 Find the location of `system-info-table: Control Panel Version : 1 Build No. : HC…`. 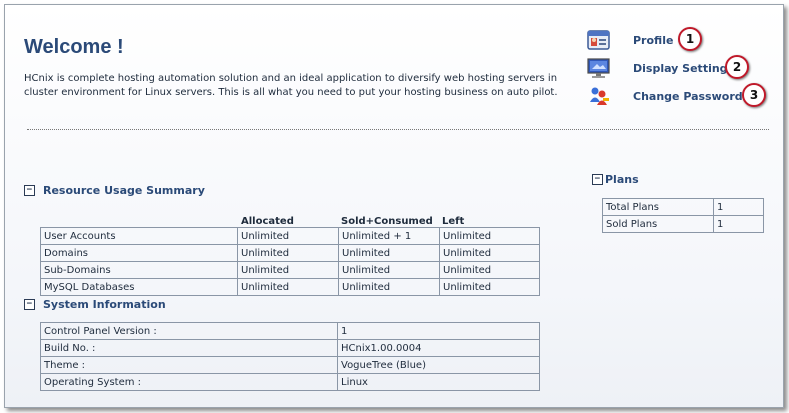

system-info-table: Control Panel Version : 1 Build No. : HC… is located at coordinates (290, 356).